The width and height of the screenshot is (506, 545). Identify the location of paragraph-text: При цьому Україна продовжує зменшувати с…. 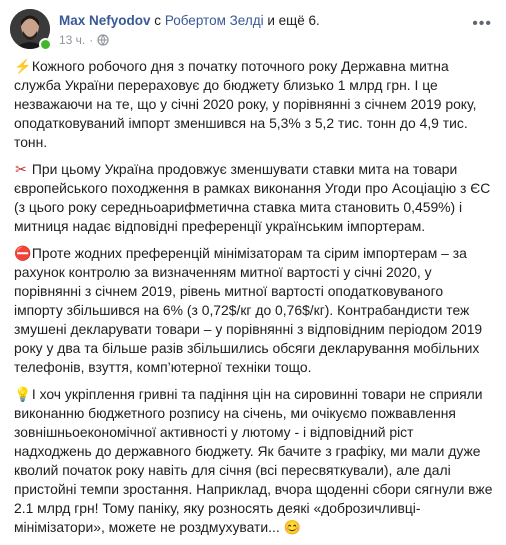
(252, 197).